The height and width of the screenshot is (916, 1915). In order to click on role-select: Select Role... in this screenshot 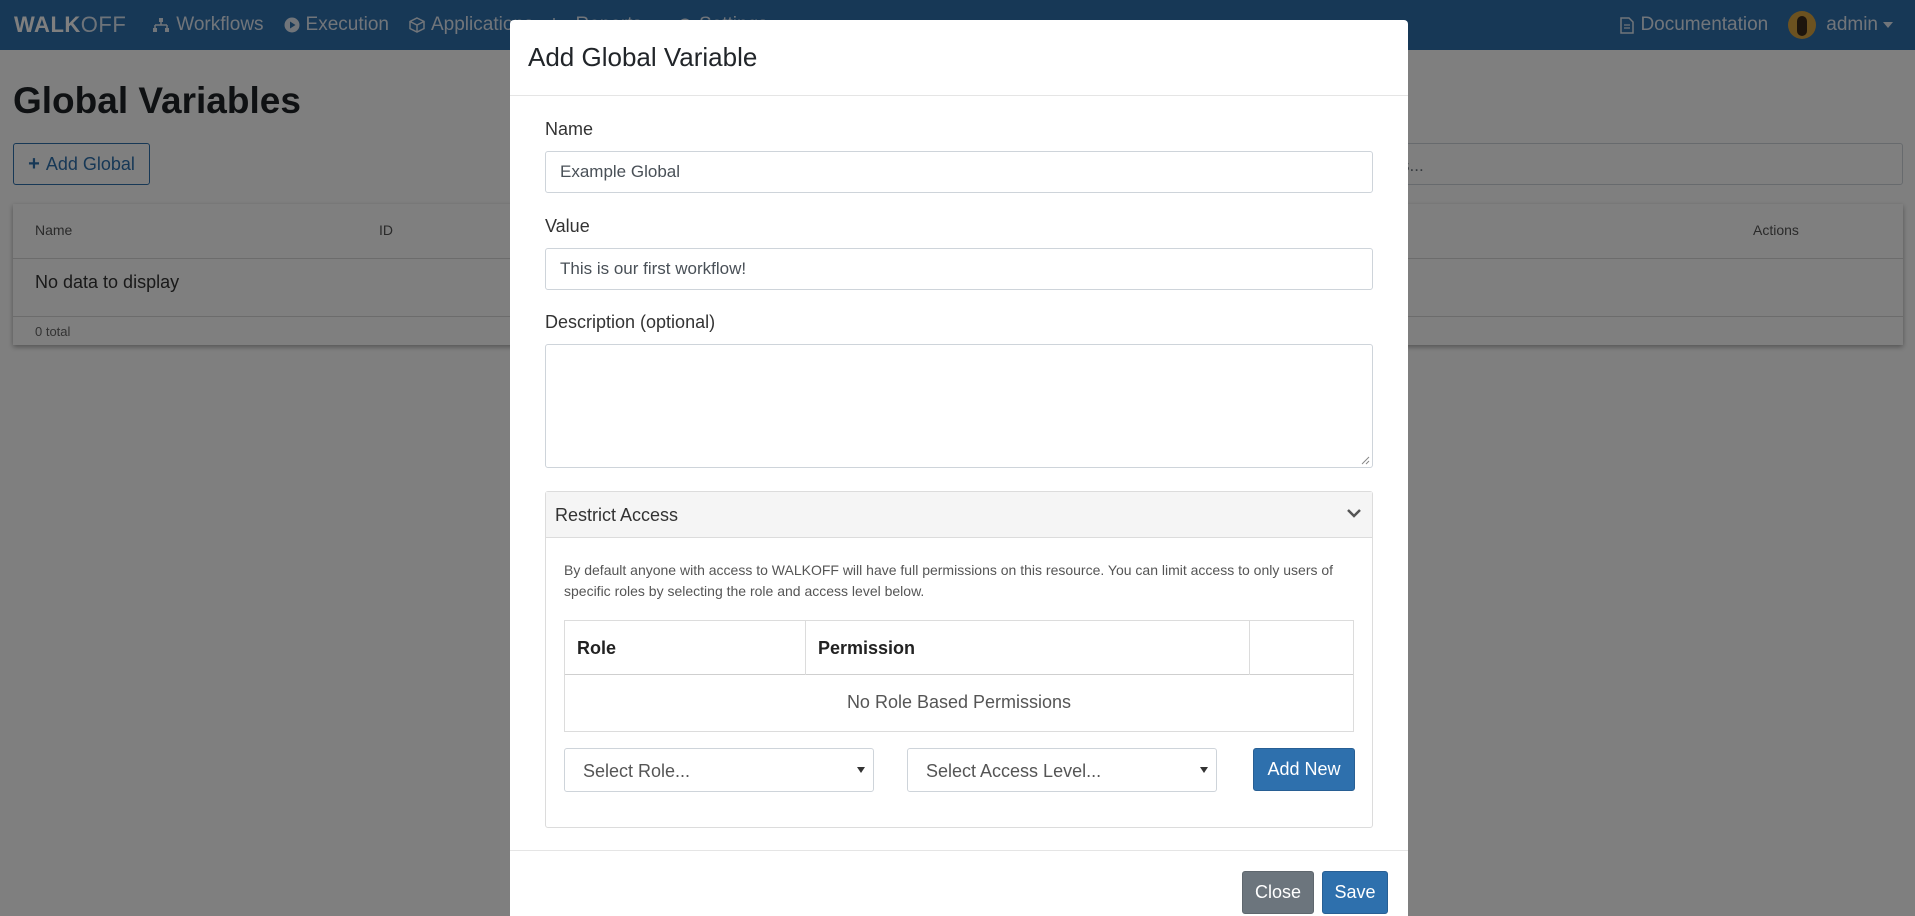, I will do `click(719, 770)`.